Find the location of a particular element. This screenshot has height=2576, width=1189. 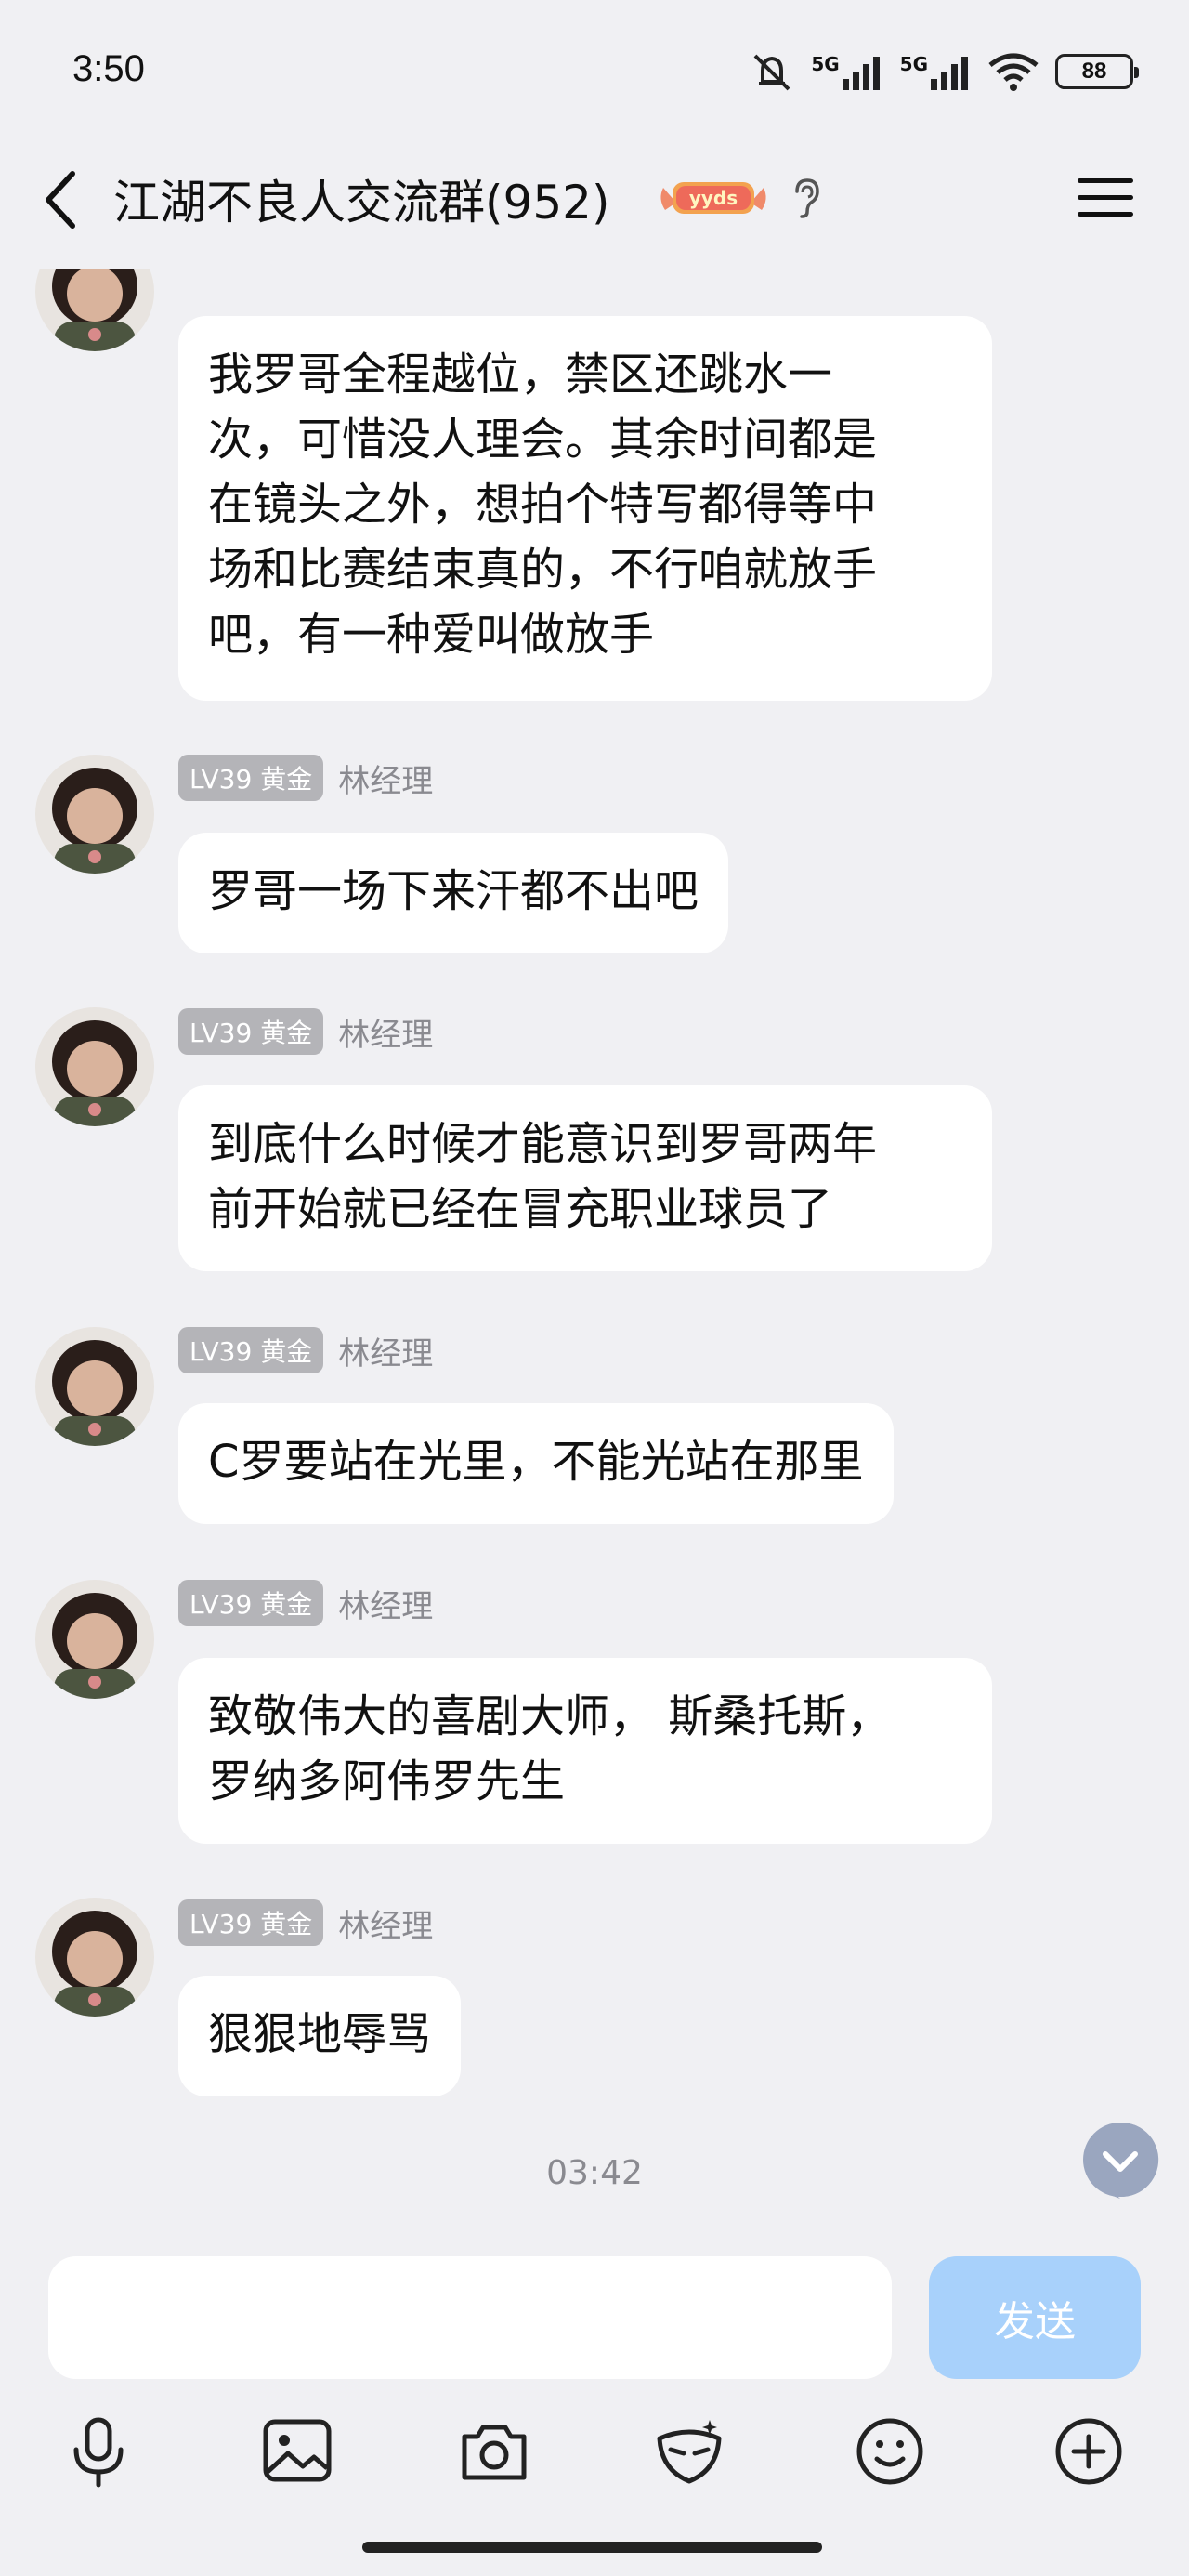

status-bar: 3:50 5G 5G 88 is located at coordinates (594, 74).